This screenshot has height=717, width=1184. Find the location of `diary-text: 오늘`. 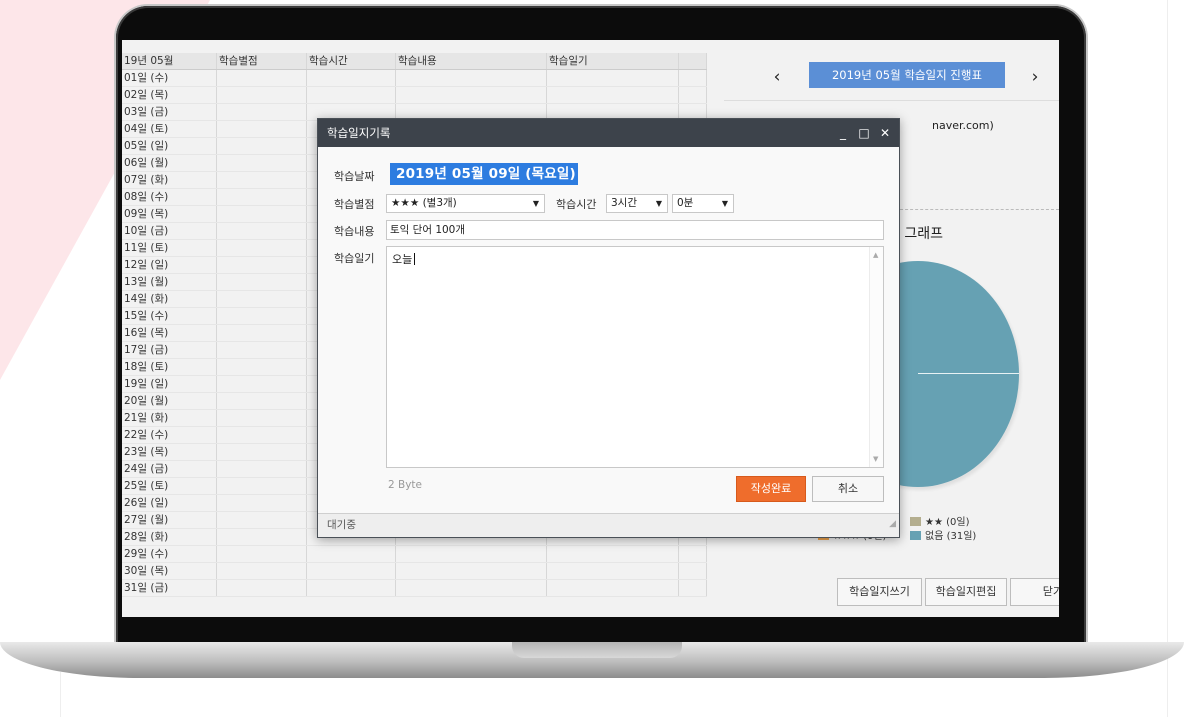

diary-text: 오늘 is located at coordinates (404, 259).